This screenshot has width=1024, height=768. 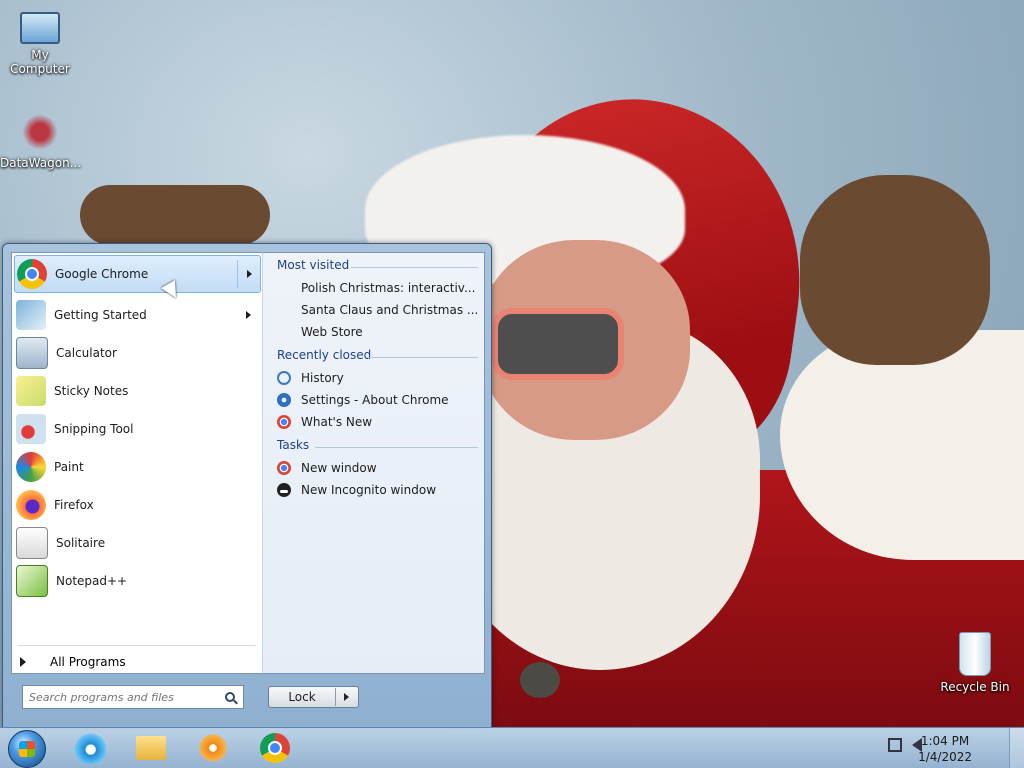 What do you see at coordinates (32, 543) in the screenshot?
I see `solitaire-icon` at bounding box center [32, 543].